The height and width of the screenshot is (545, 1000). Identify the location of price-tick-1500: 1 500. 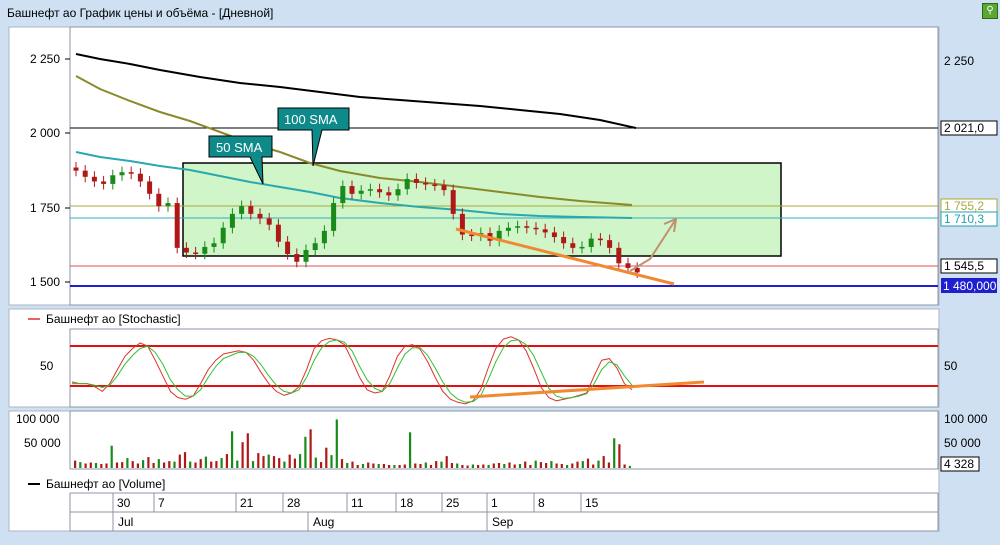
(45, 282).